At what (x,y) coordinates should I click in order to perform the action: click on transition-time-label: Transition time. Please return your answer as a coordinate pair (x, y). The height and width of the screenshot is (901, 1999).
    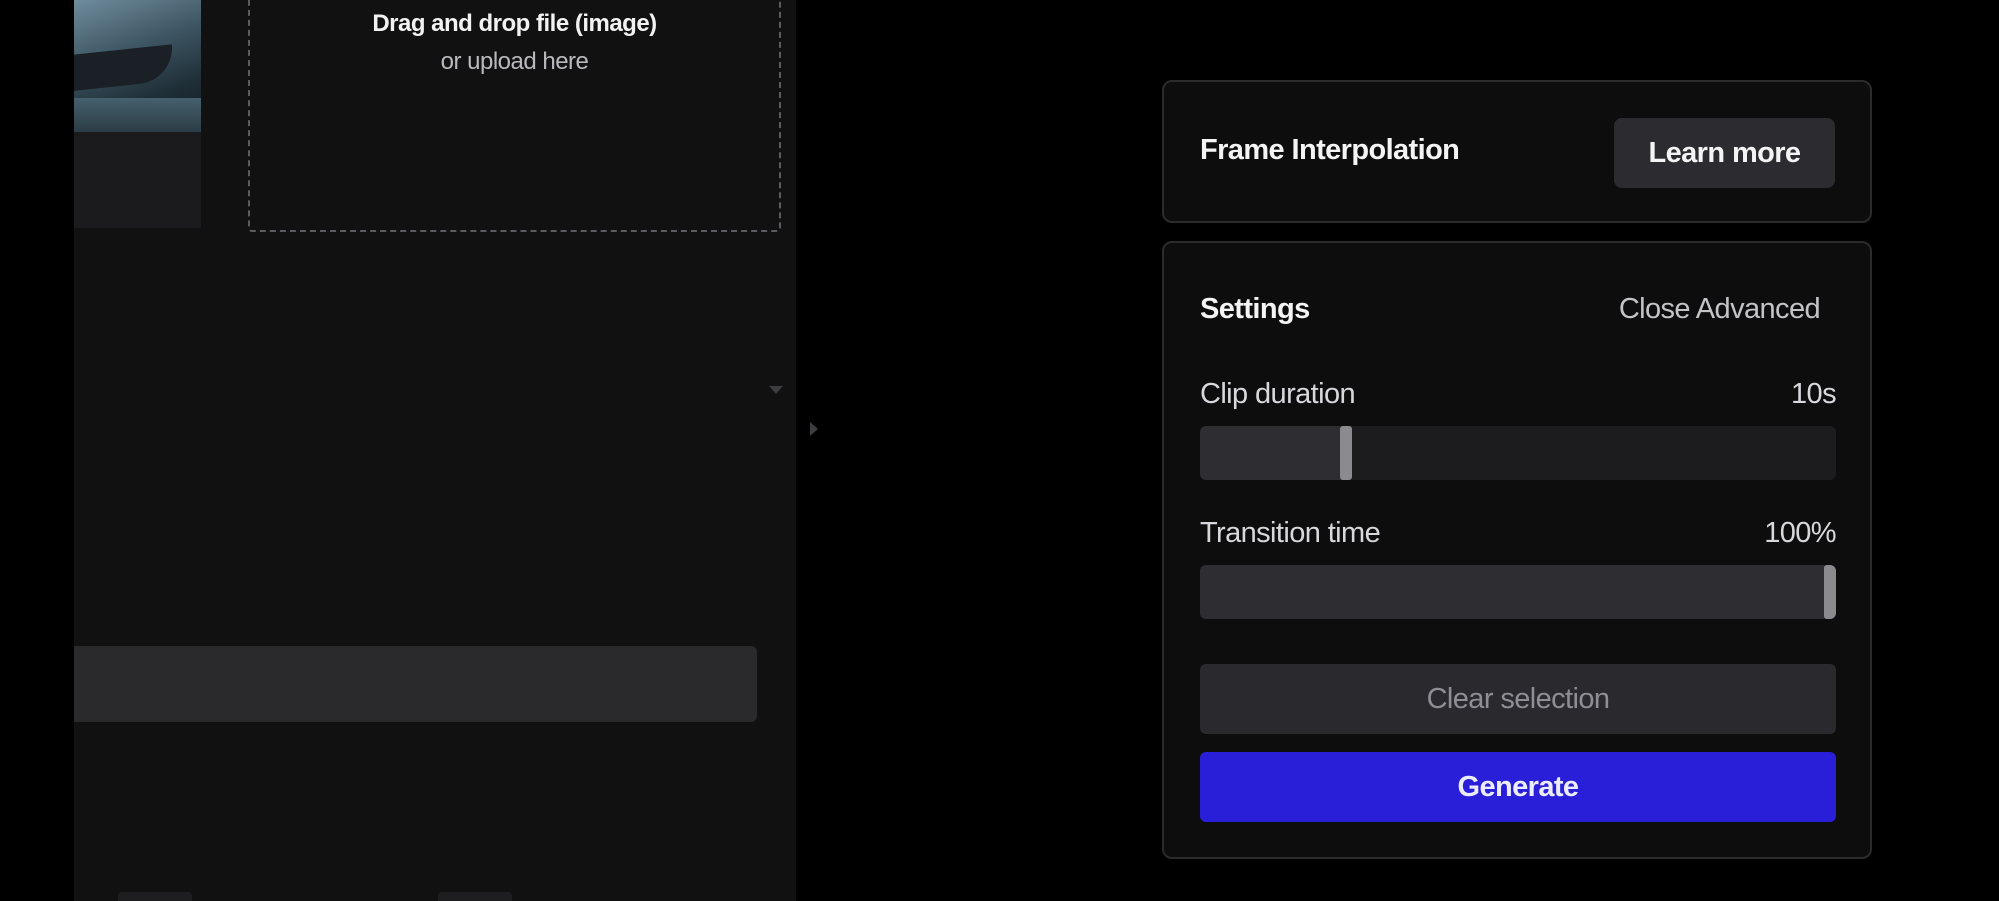
    Looking at the image, I should click on (1290, 533).